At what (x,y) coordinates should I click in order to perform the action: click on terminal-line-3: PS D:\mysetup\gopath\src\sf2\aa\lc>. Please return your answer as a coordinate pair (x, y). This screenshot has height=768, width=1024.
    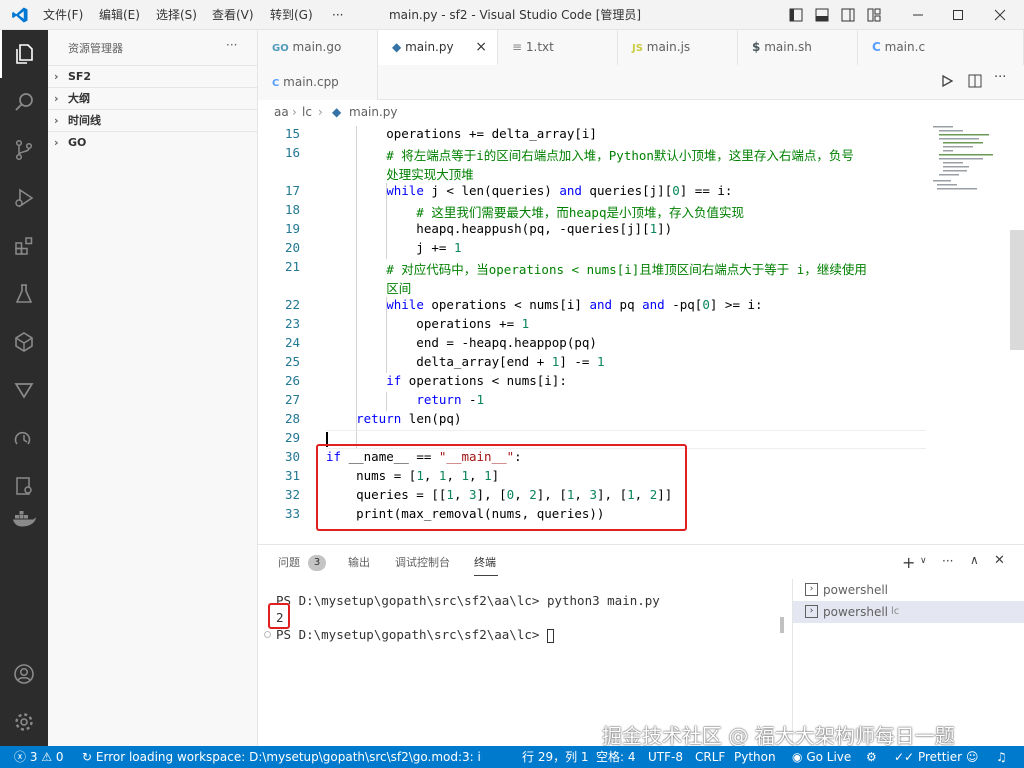
    Looking at the image, I should click on (415, 635).